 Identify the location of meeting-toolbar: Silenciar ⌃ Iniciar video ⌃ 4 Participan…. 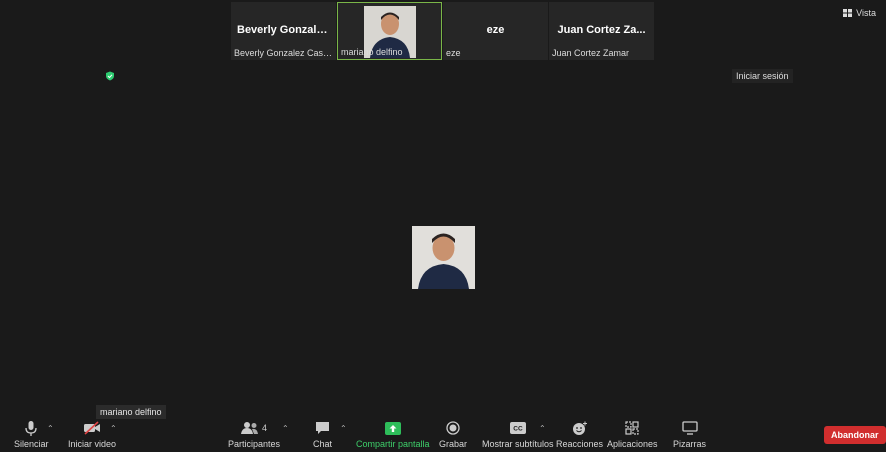
(443, 435).